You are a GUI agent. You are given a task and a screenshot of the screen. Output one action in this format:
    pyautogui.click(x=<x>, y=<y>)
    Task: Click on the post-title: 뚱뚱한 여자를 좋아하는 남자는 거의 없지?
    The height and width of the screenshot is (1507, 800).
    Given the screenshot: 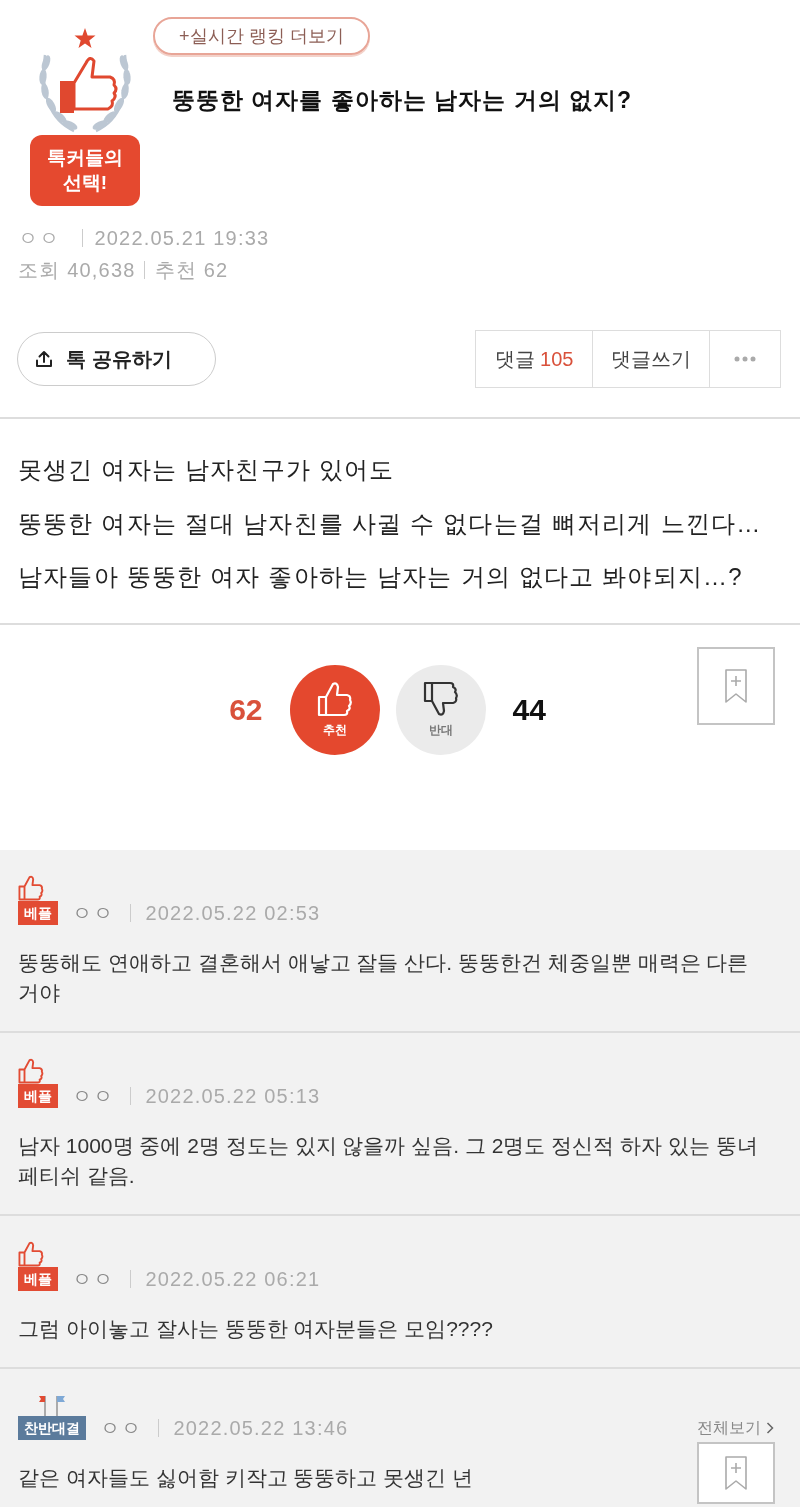 What is the action you would take?
    pyautogui.click(x=402, y=100)
    